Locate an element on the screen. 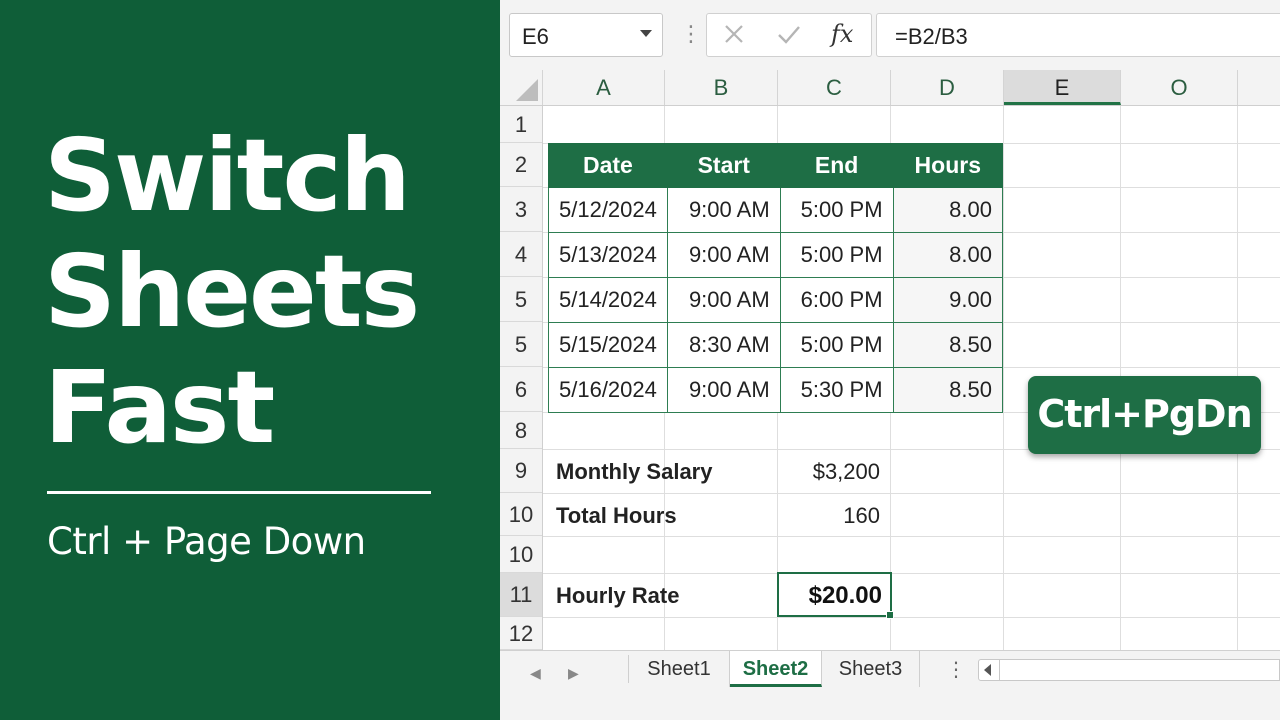  formula-bar: E6 ⋮ fx =B2/B3 is located at coordinates (890, 35).